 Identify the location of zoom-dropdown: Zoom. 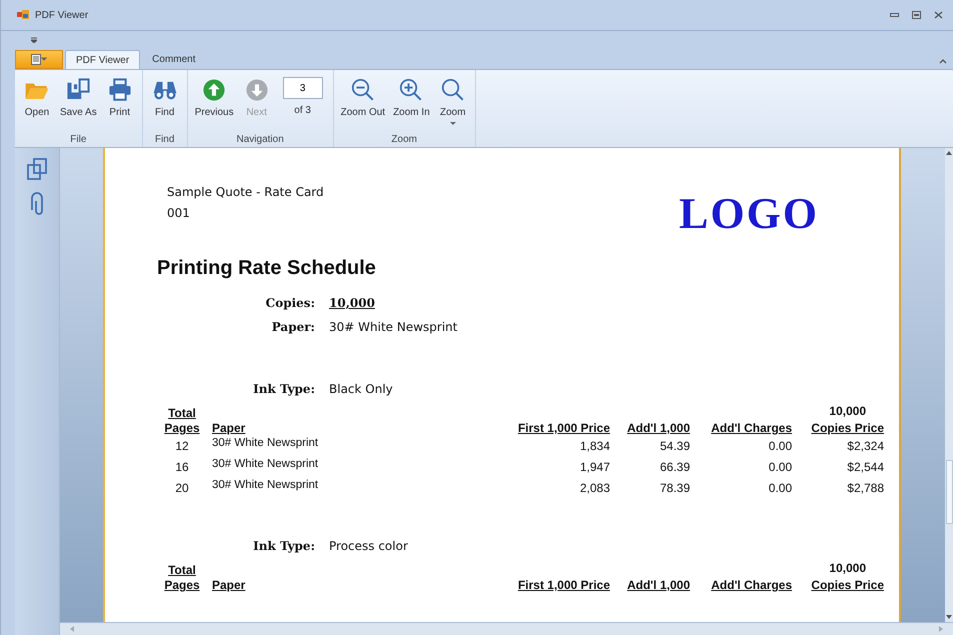
(452, 104).